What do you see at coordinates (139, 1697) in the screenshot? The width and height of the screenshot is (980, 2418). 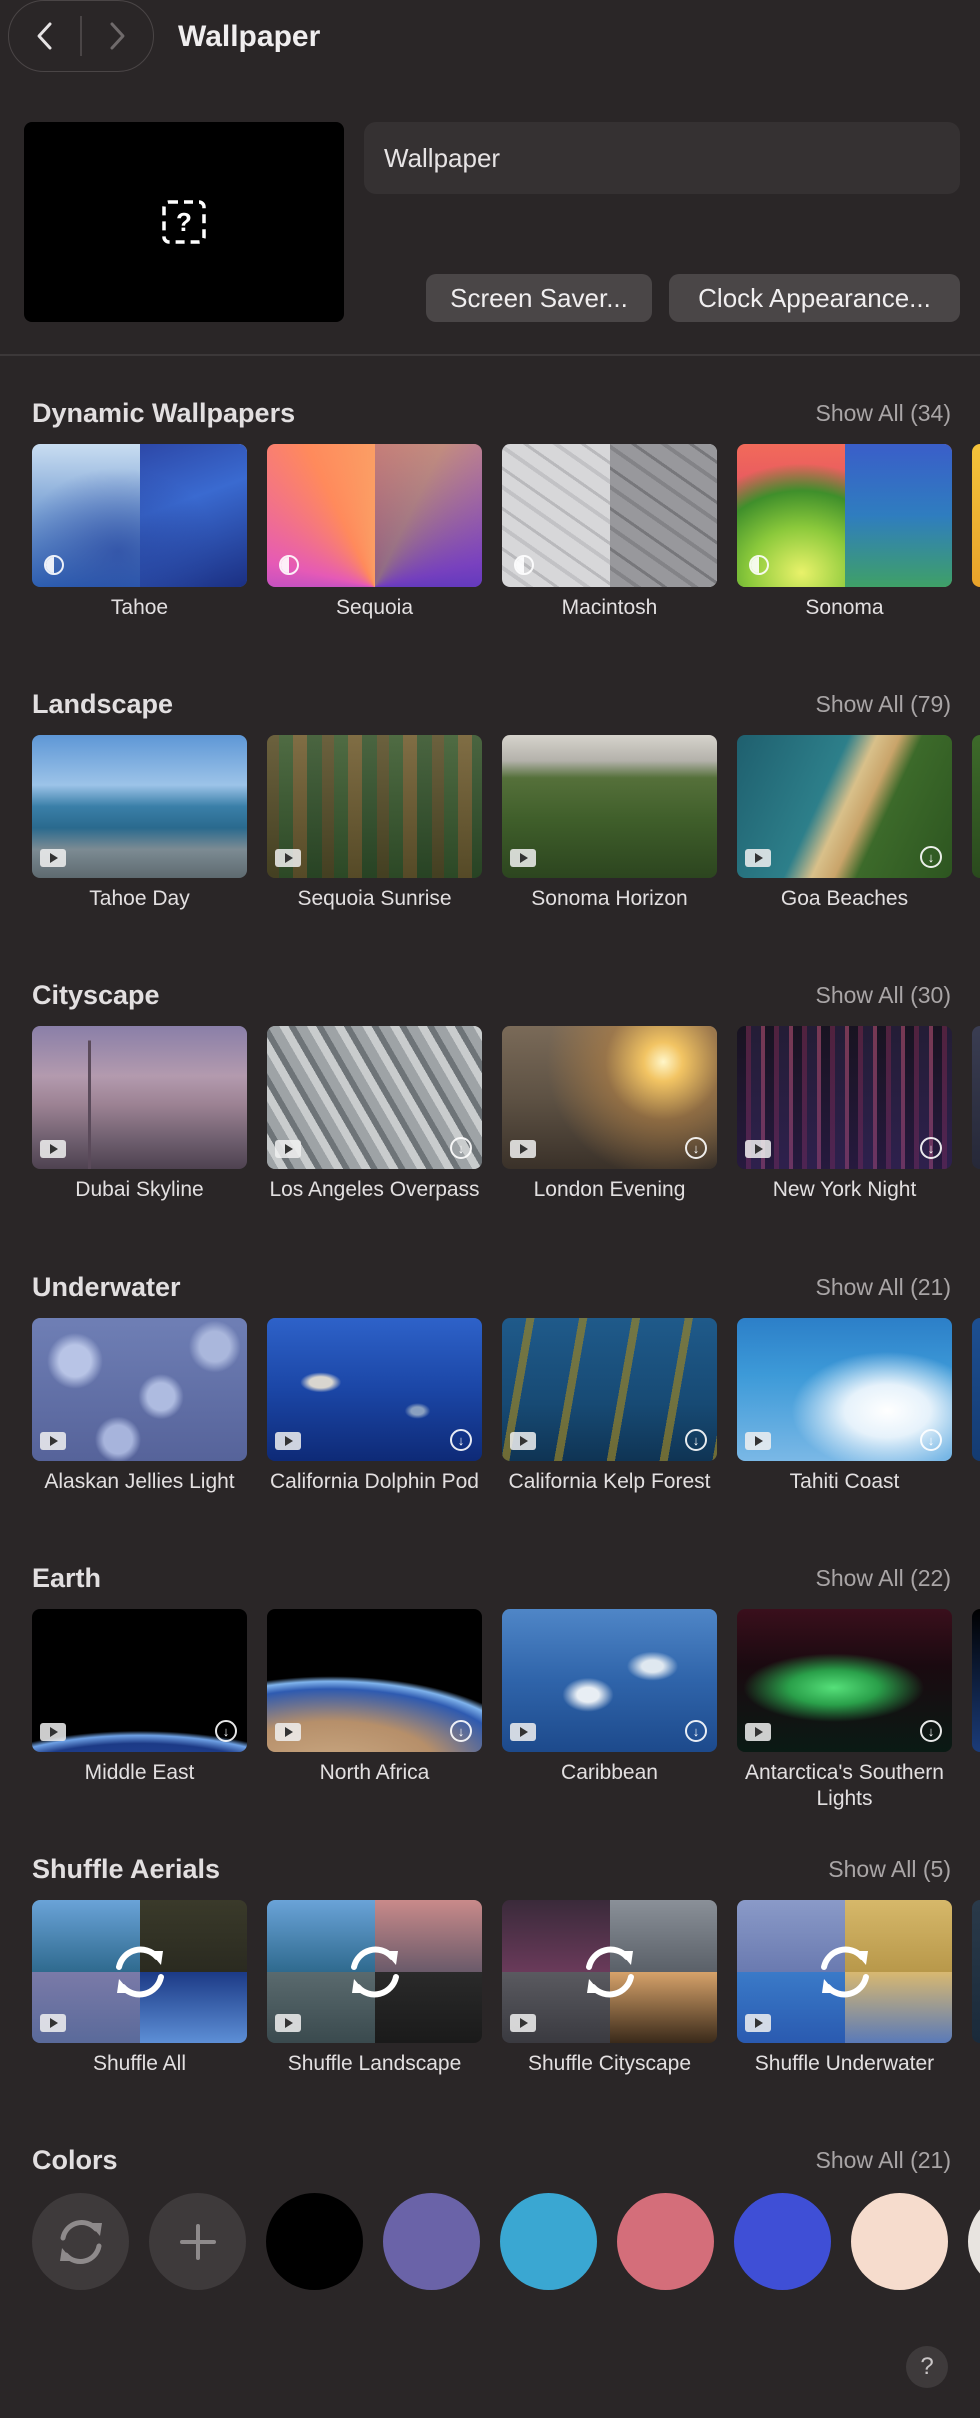 I see `wallpaper-tile: ↓ Middle East` at bounding box center [139, 1697].